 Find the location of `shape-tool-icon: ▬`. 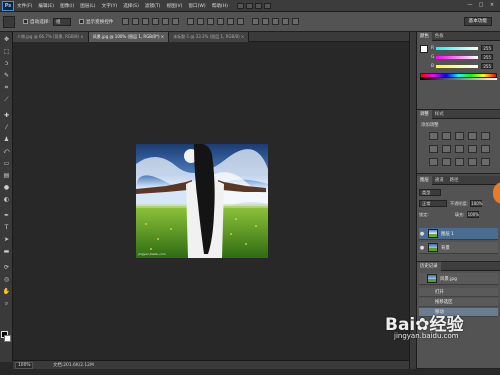

shape-tool-icon: ▬ is located at coordinates (6, 252).